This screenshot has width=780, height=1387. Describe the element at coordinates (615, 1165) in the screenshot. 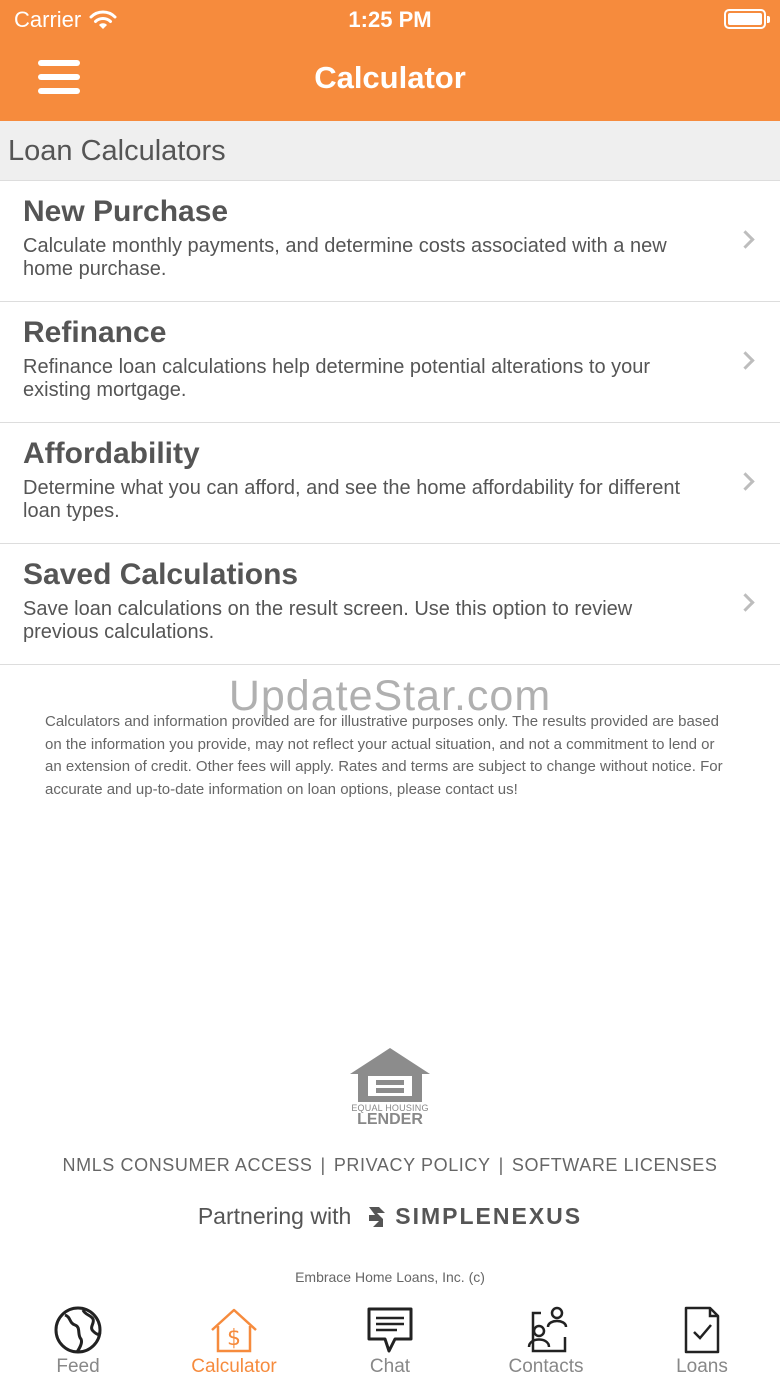

I see `software-licenses-link: SOFTWARE LICENSES` at that location.